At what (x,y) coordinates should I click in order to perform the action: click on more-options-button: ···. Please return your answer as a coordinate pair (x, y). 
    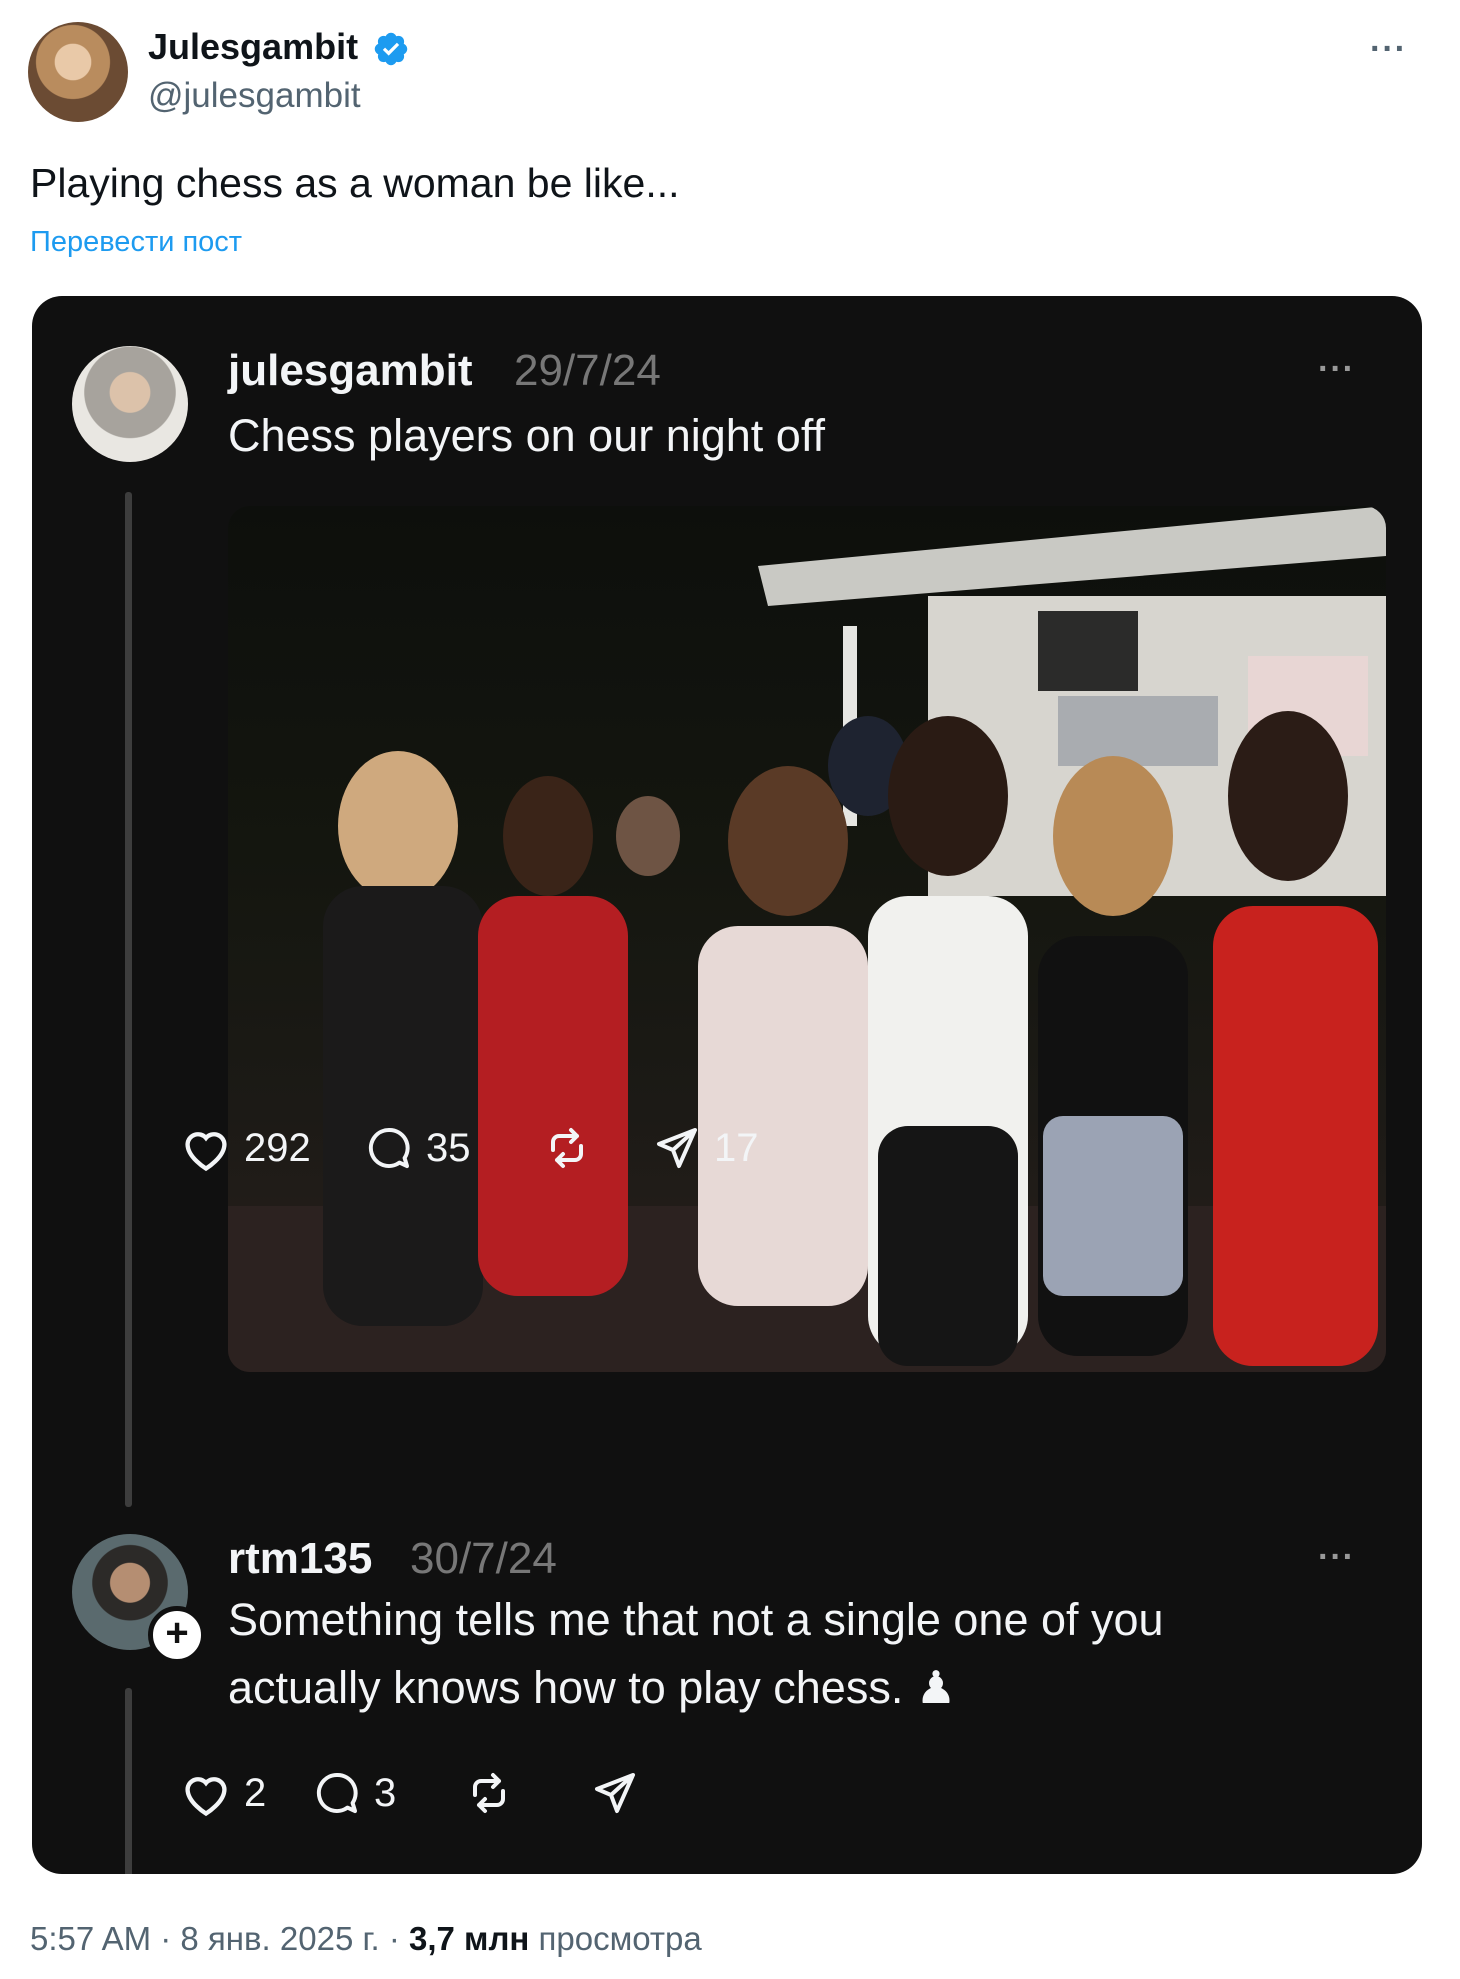
    Looking at the image, I should click on (1388, 49).